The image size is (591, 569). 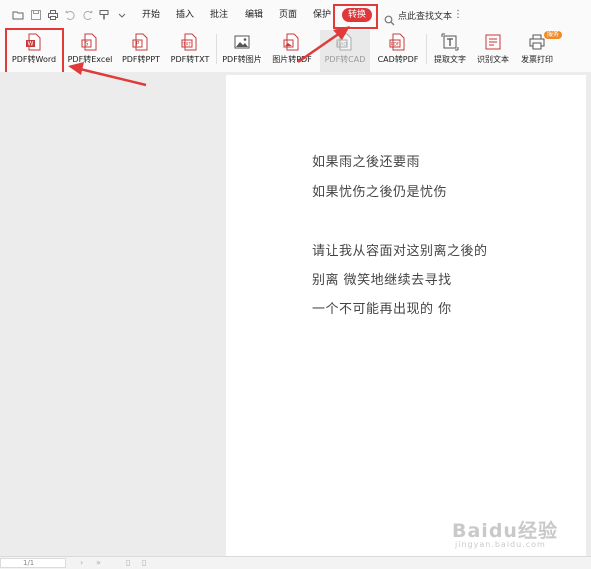 I want to click on pdf-to-image-label: PDF转图片, so click(x=242, y=59).